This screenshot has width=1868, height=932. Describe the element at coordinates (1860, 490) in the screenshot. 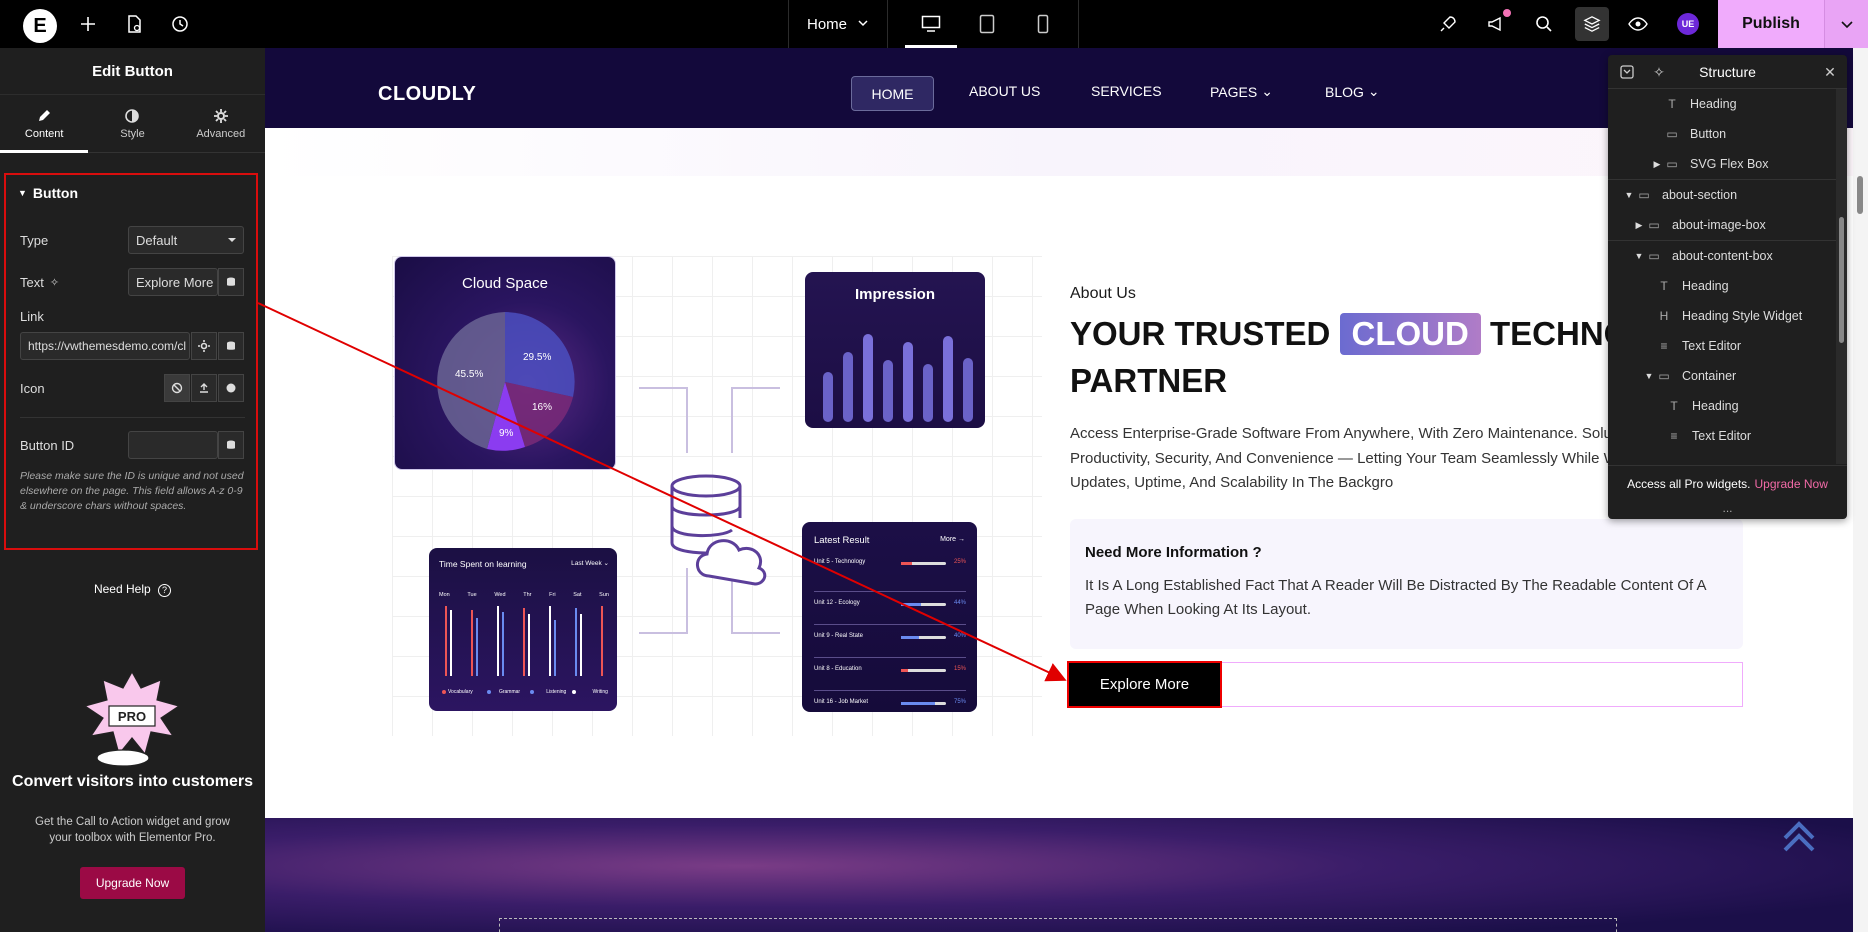

I see `canvas-scrollbar` at that location.